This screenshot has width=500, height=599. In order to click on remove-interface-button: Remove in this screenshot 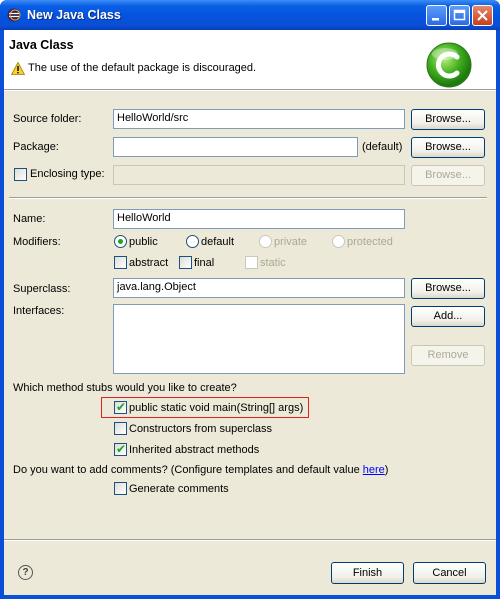, I will do `click(448, 355)`.